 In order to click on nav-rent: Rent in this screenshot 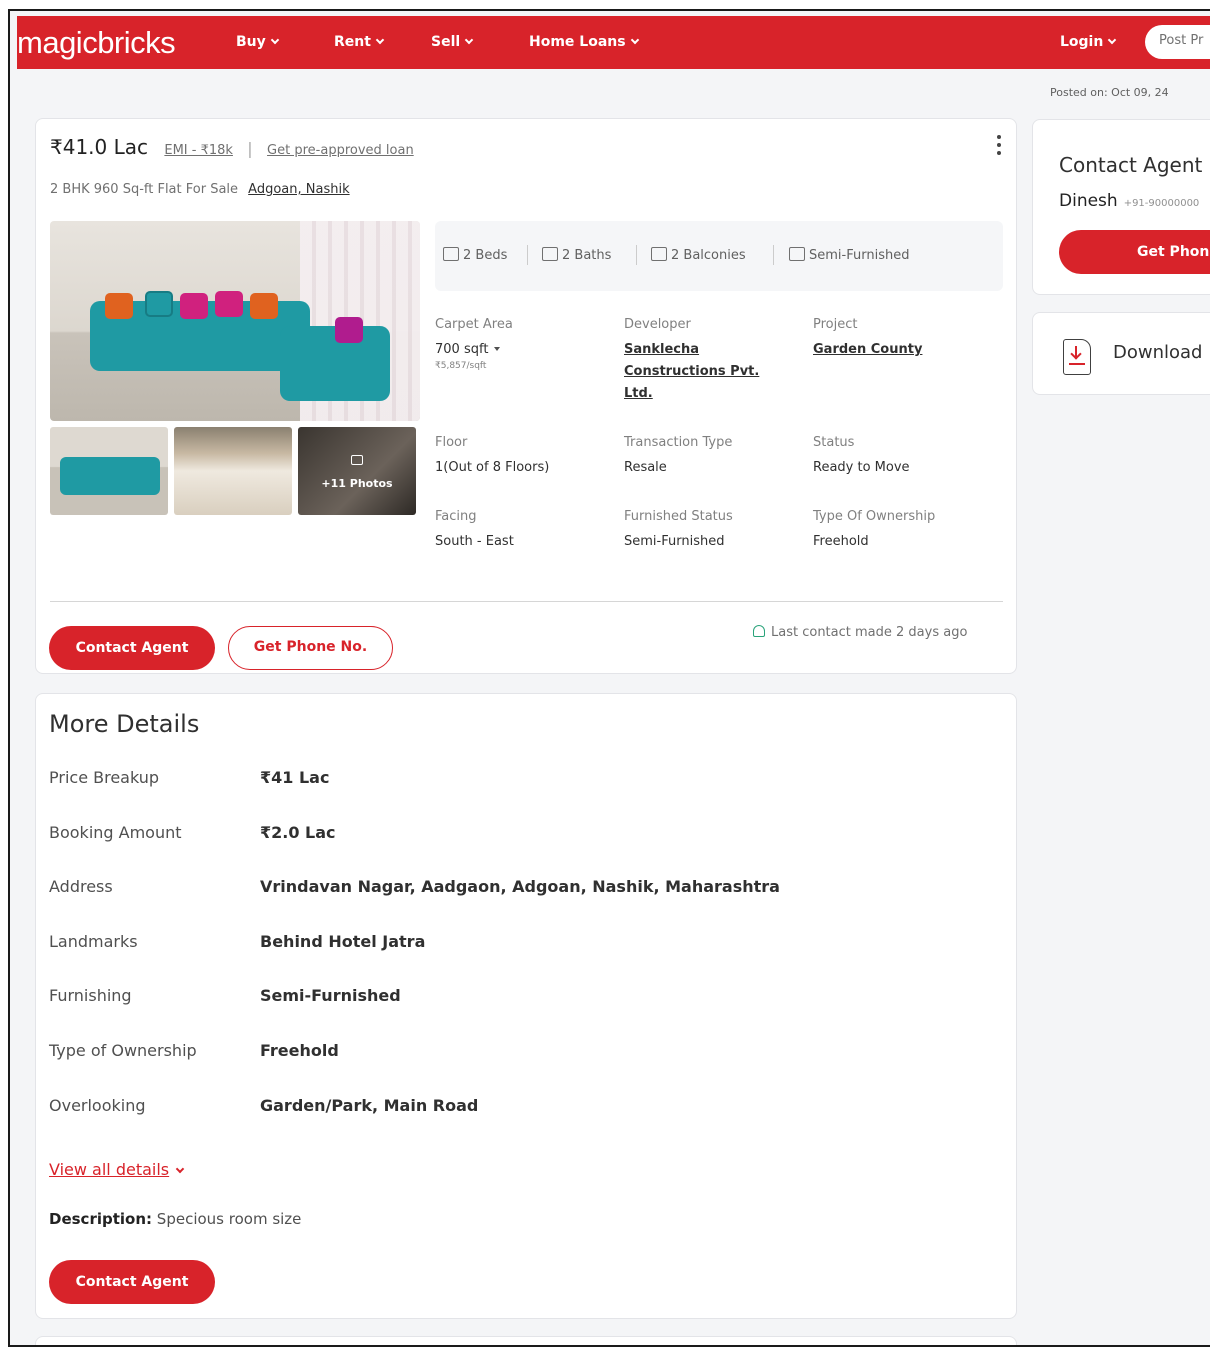, I will do `click(359, 42)`.